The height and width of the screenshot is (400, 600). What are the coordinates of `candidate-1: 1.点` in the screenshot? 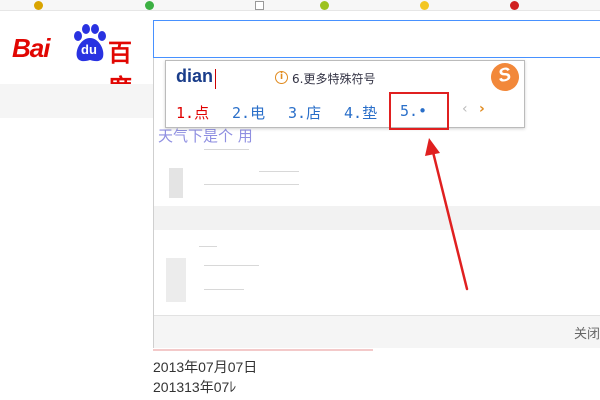 It's located at (192, 112).